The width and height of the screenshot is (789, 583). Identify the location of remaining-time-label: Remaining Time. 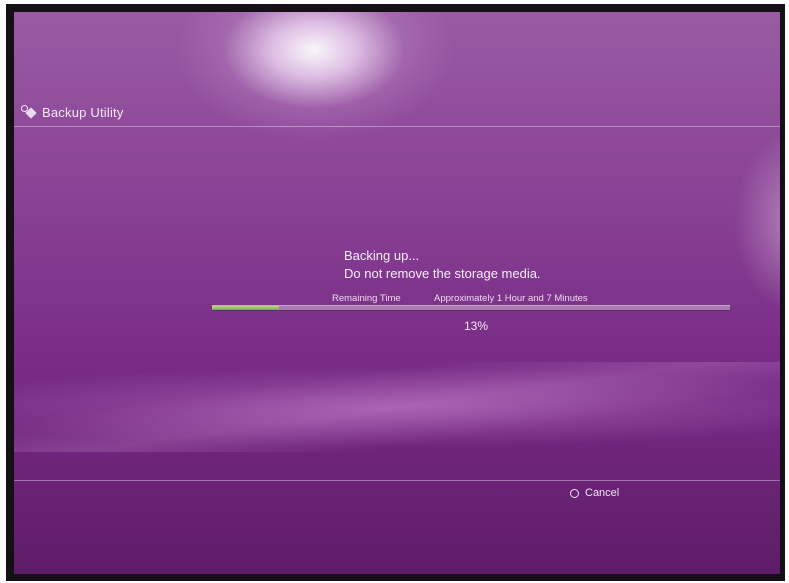
(366, 298).